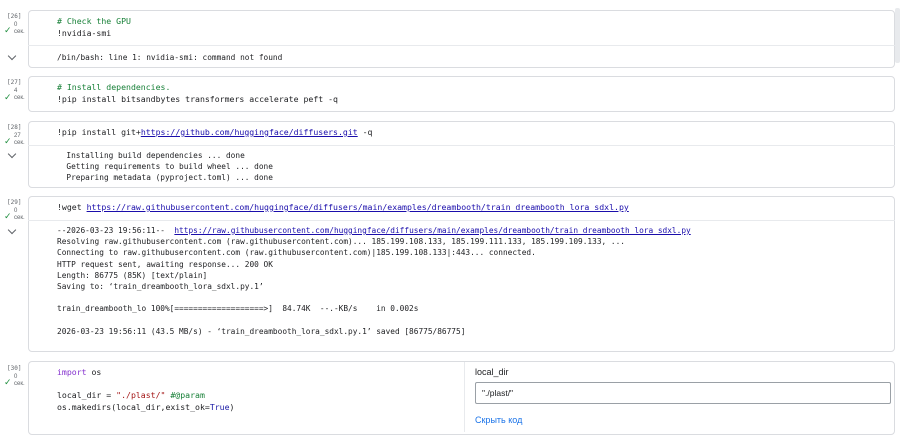 Image resolution: width=900 pixels, height=438 pixels. I want to click on form-field-label: local_dir, so click(492, 372).